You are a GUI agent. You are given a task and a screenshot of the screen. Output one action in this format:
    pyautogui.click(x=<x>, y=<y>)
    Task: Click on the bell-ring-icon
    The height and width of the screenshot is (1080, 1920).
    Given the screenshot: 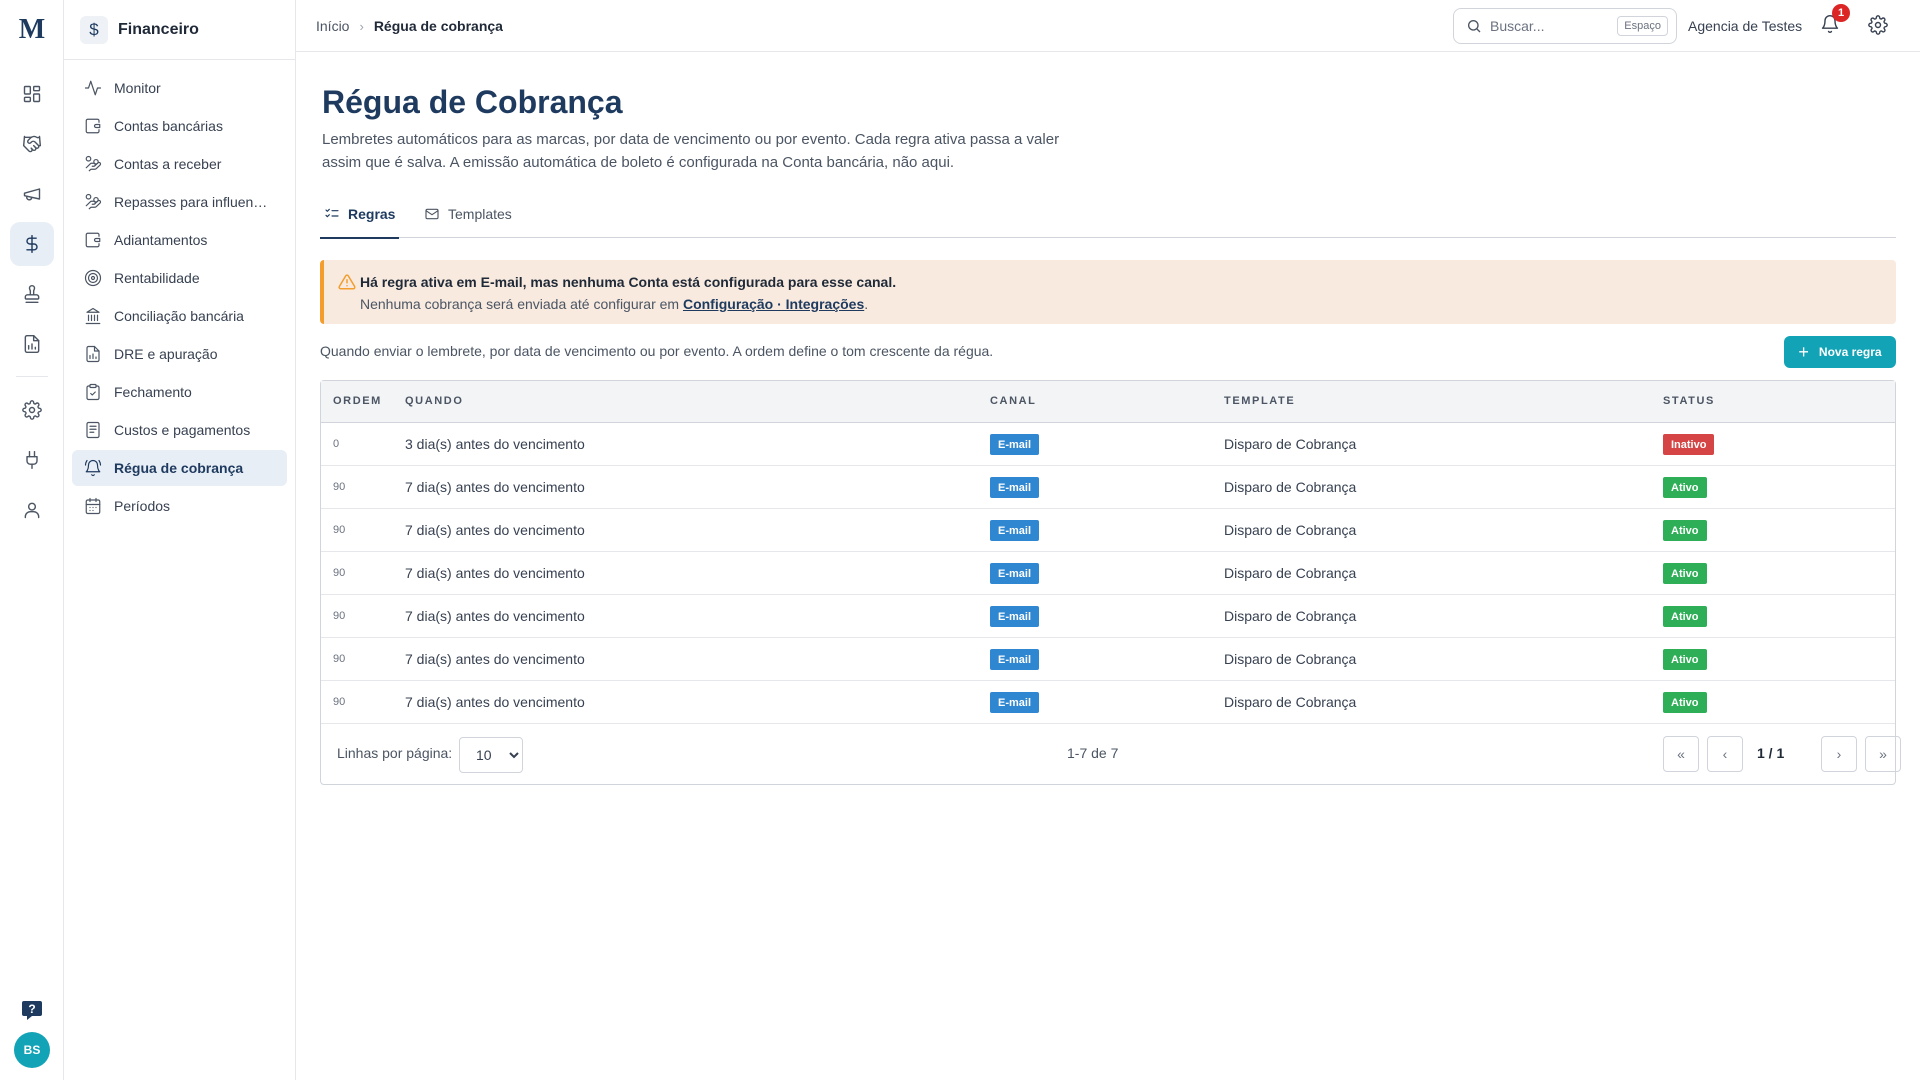 What is the action you would take?
    pyautogui.click(x=93, y=468)
    